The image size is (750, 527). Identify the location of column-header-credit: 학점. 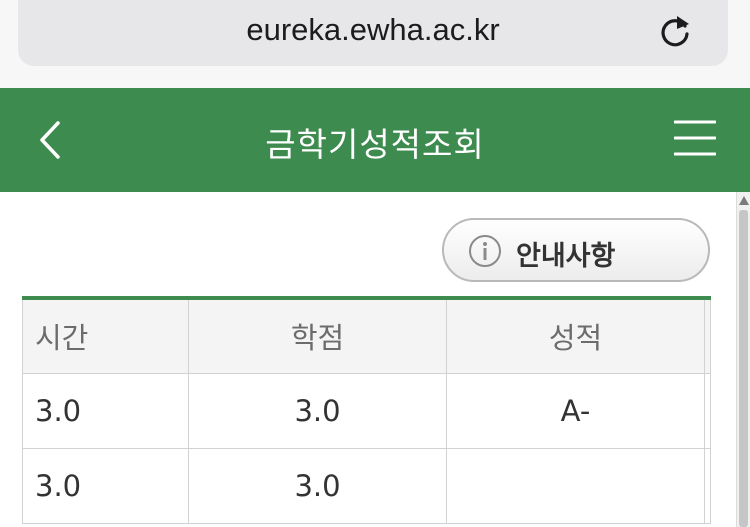
(317, 335).